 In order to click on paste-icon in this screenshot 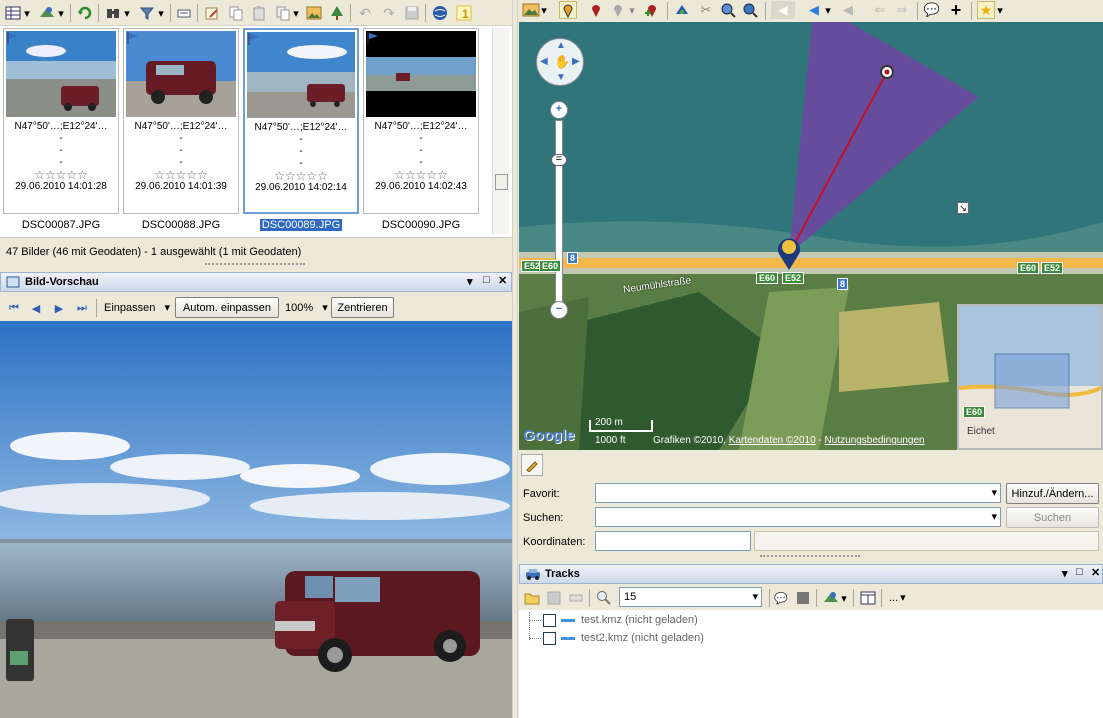, I will do `click(259, 13)`.